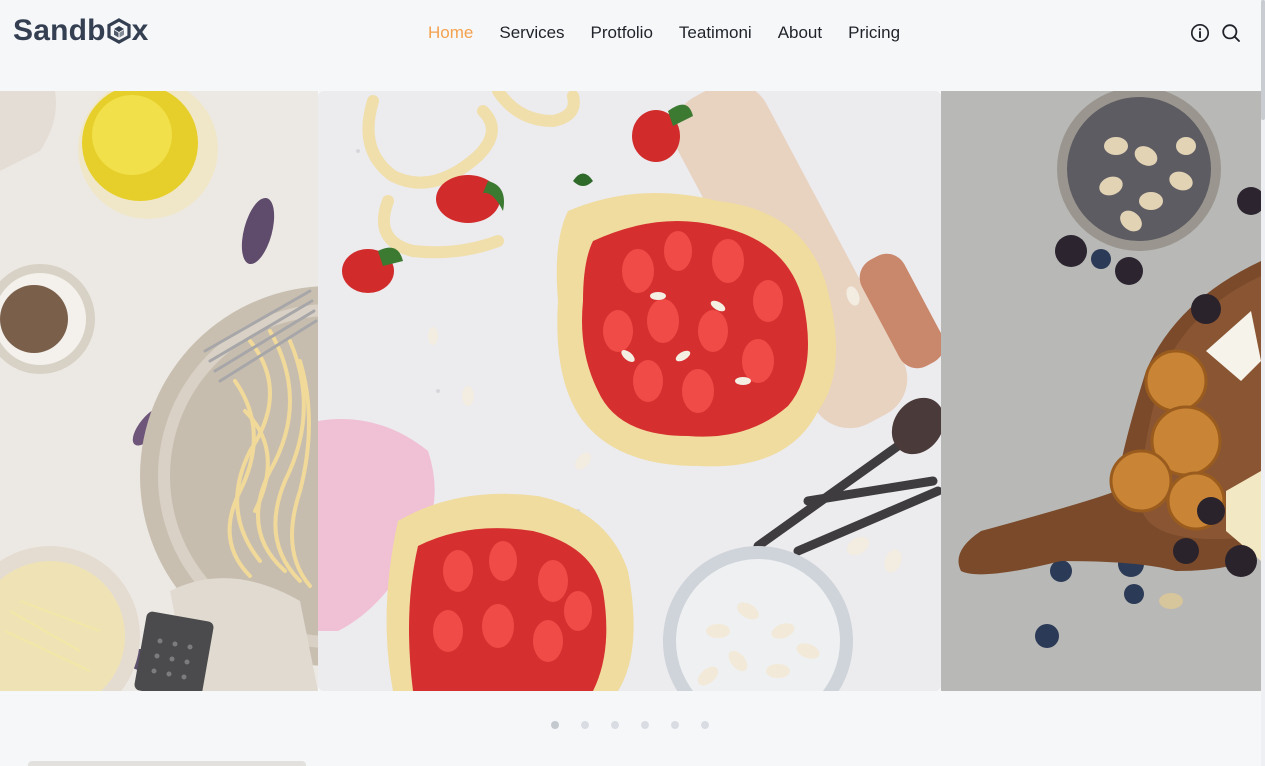  I want to click on search-icon, so click(1231, 33).